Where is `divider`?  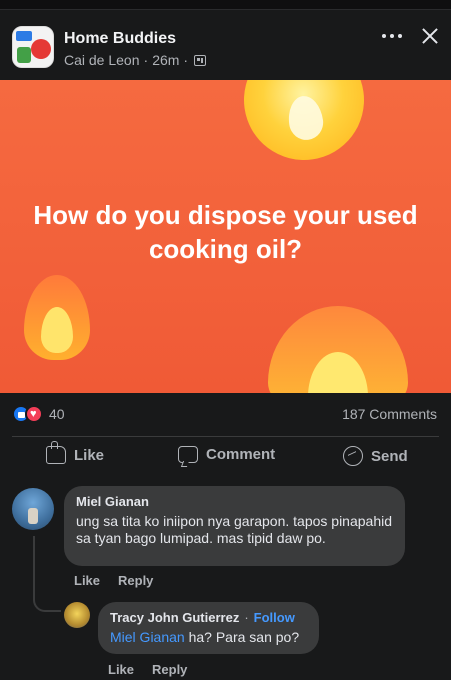 divider is located at coordinates (225, 436).